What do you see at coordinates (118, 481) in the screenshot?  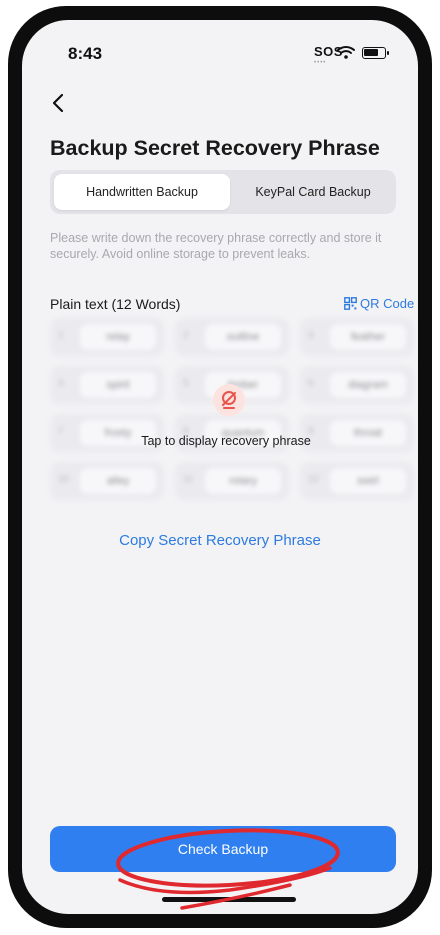 I see `phrase-word: alley` at bounding box center [118, 481].